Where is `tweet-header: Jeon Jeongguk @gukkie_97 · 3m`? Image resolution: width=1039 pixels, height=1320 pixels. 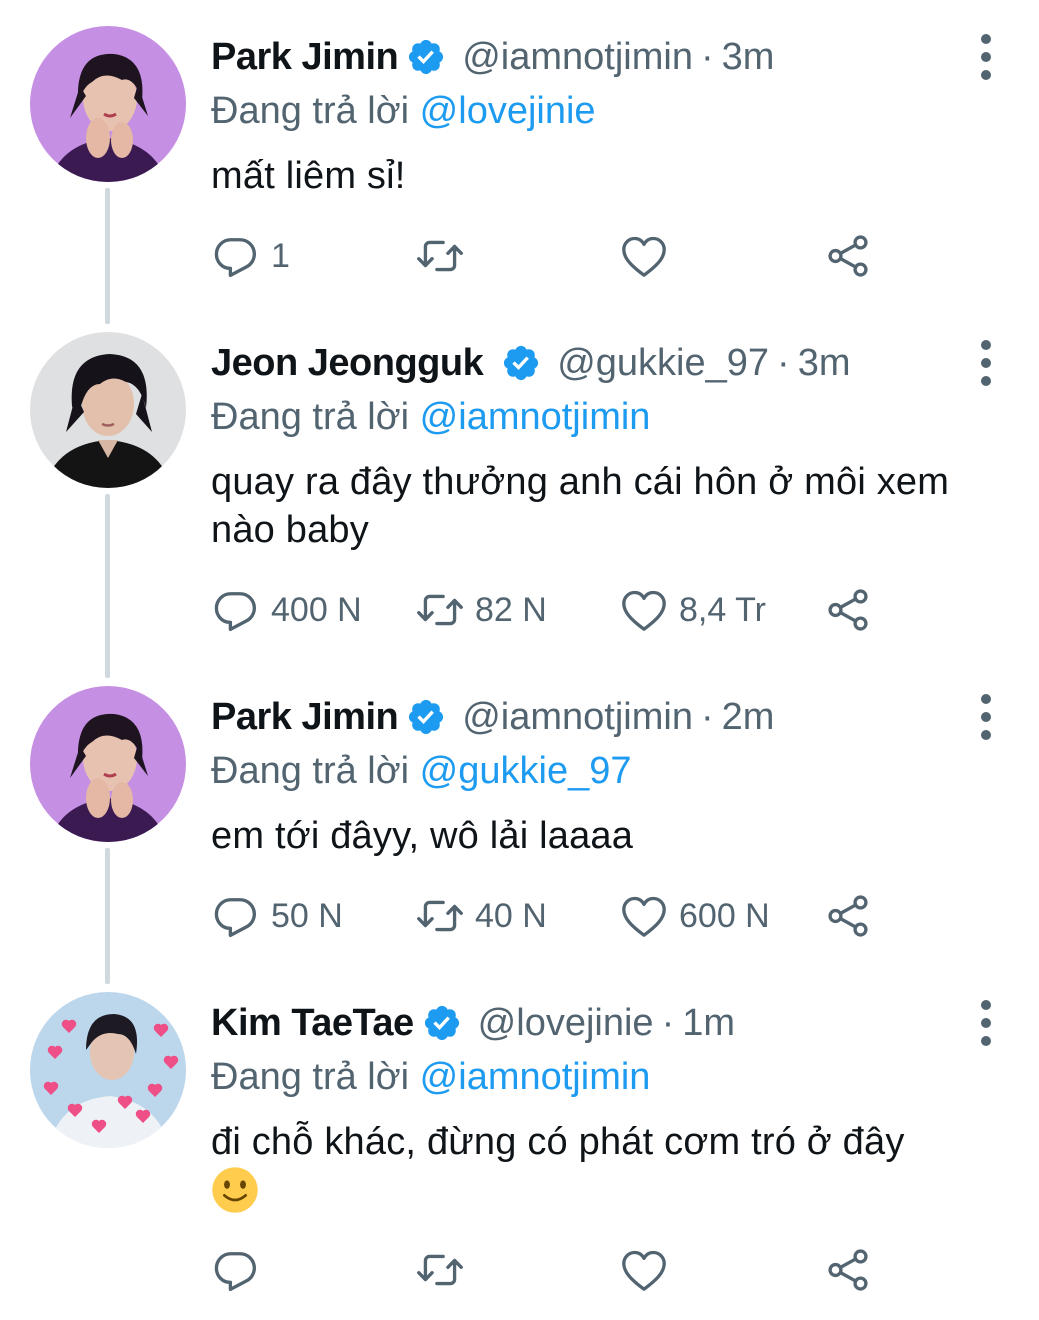 tweet-header: Jeon Jeongguk @gukkie_97 · 3m is located at coordinates (610, 363).